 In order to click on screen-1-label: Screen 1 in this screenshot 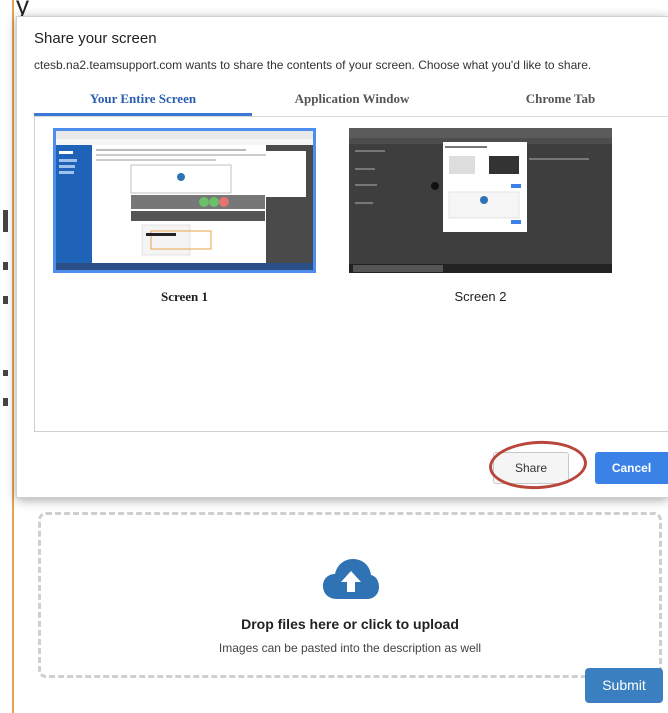, I will do `click(184, 296)`.